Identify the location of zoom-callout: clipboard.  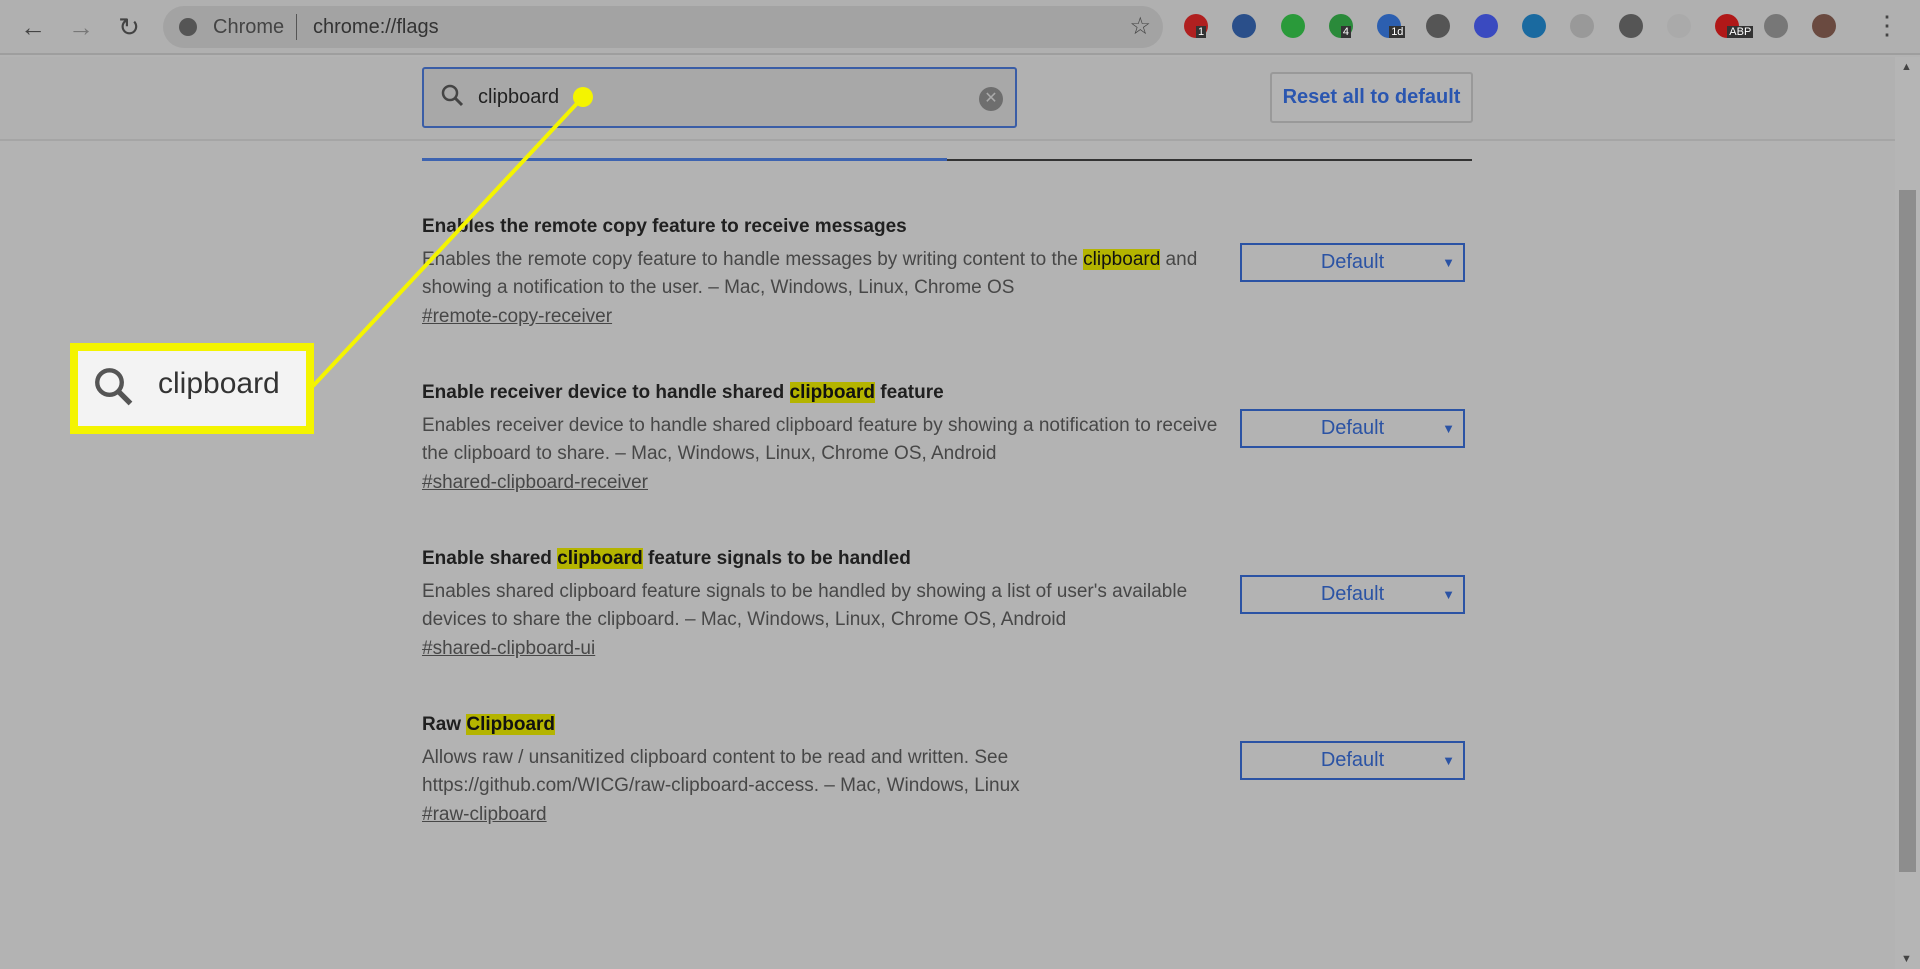
(192, 388).